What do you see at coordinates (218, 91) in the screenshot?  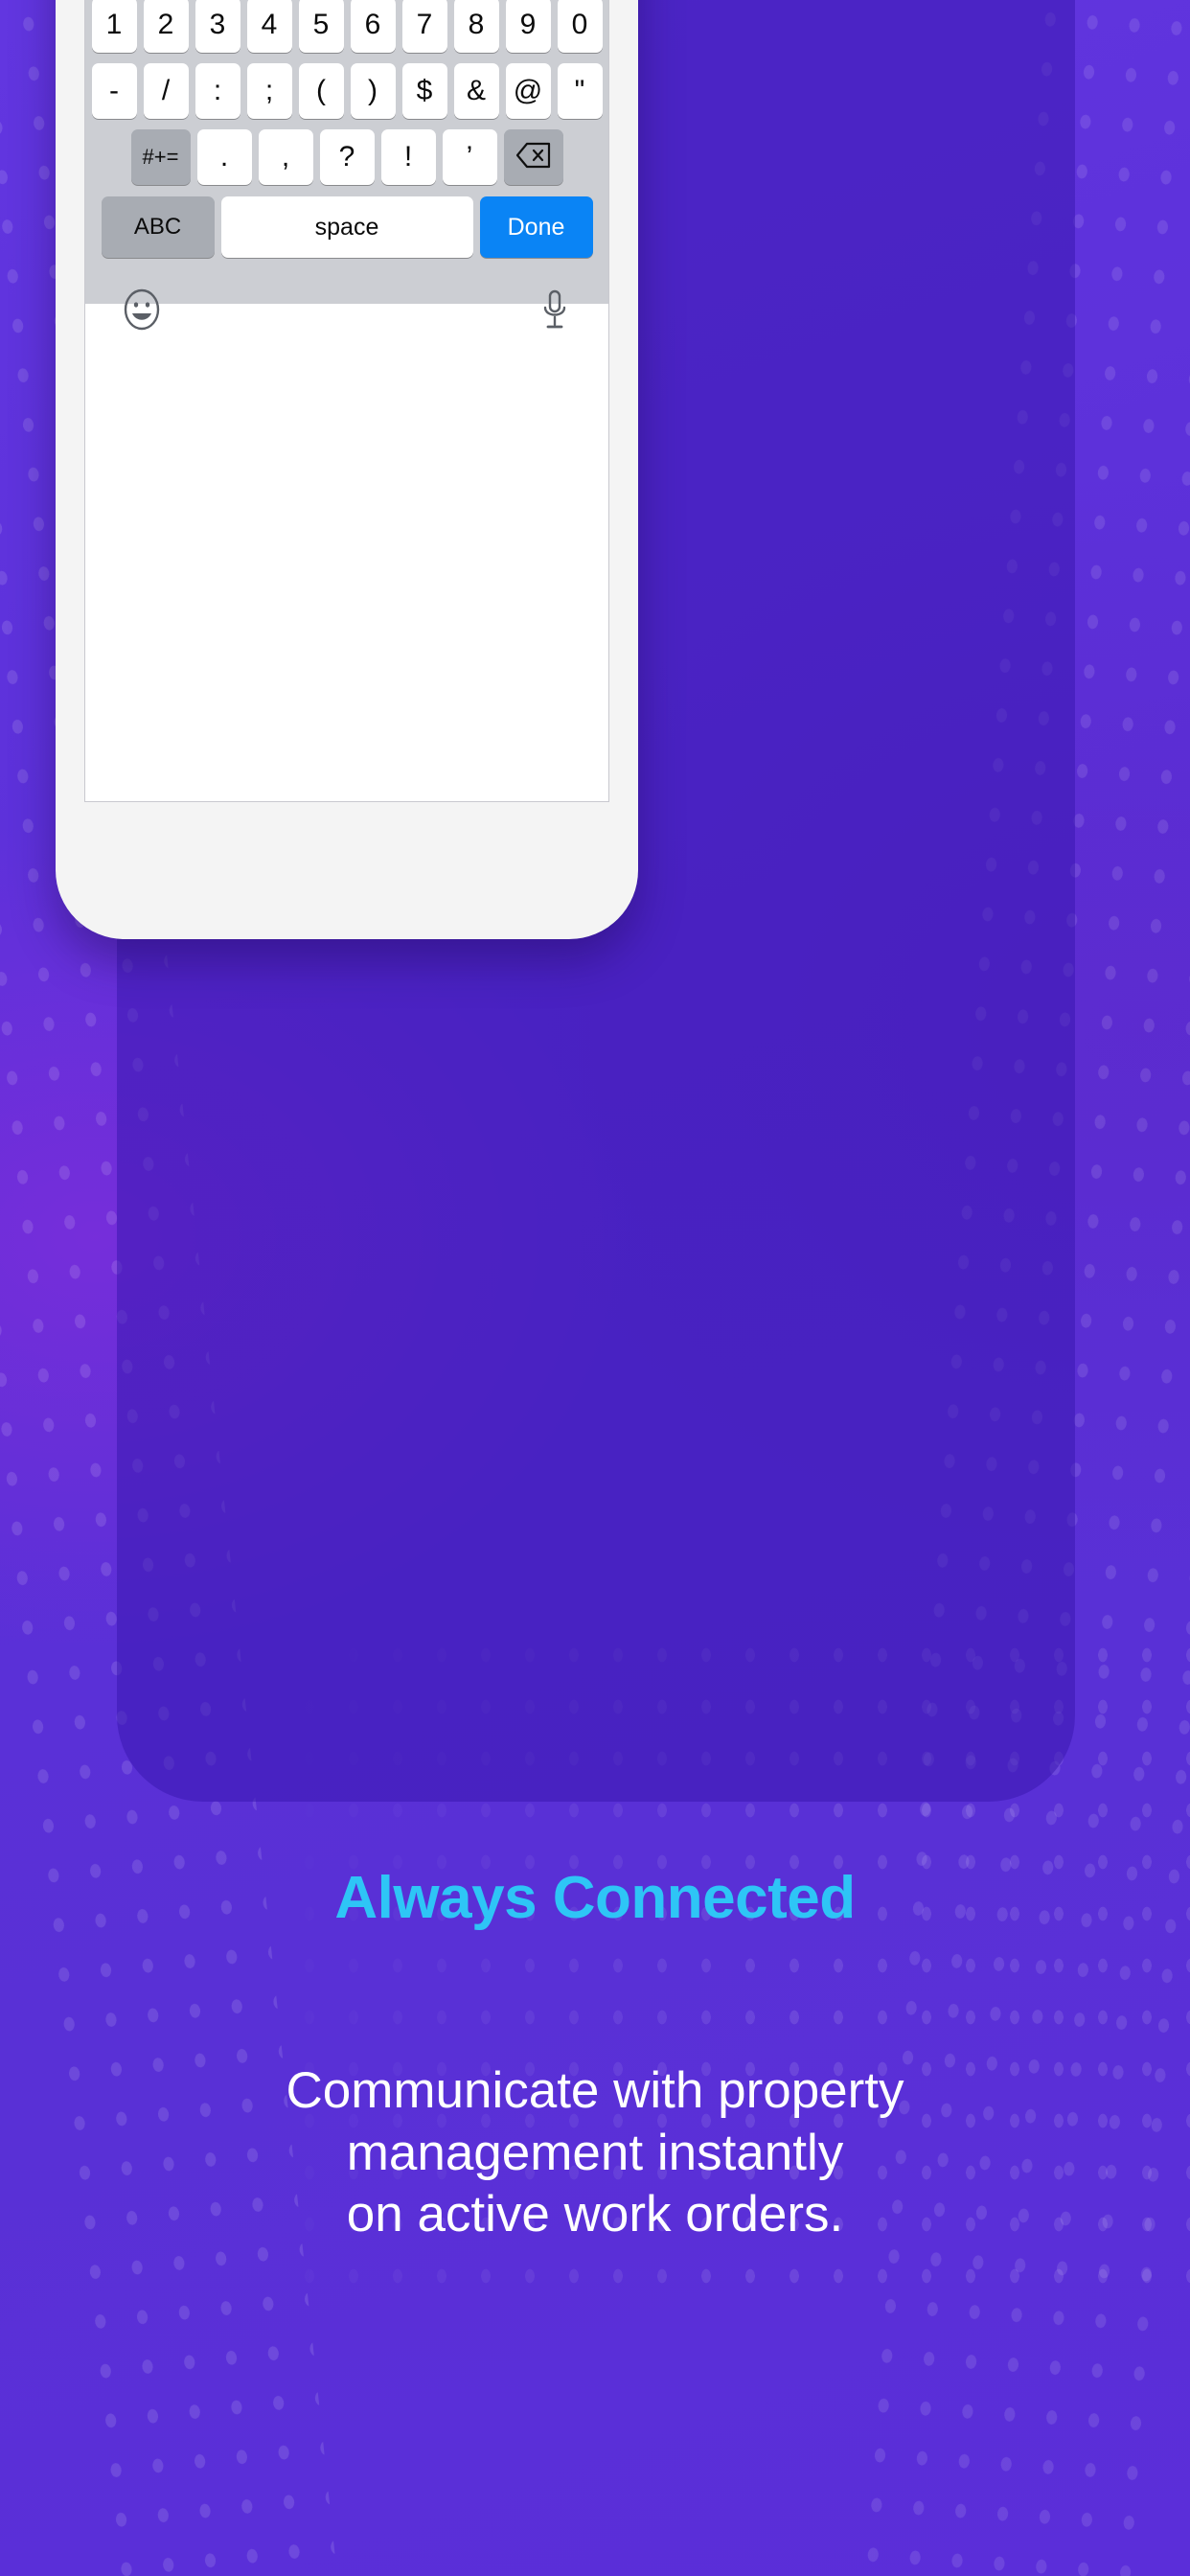 I see `key-colon: :` at bounding box center [218, 91].